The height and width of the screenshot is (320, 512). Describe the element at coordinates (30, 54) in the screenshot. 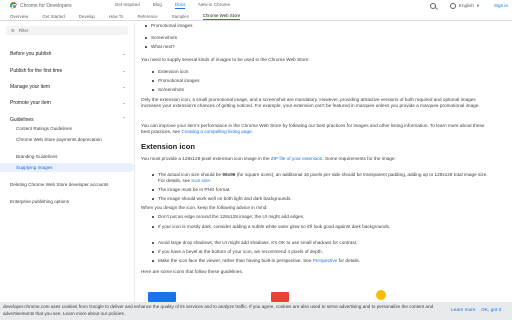

I see `sidebar-section-before-publish: Before you publish` at that location.